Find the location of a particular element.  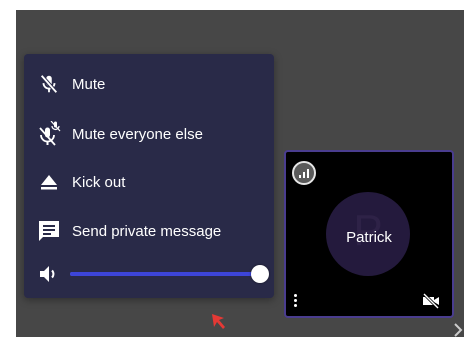

eject-icon is located at coordinates (49, 182).